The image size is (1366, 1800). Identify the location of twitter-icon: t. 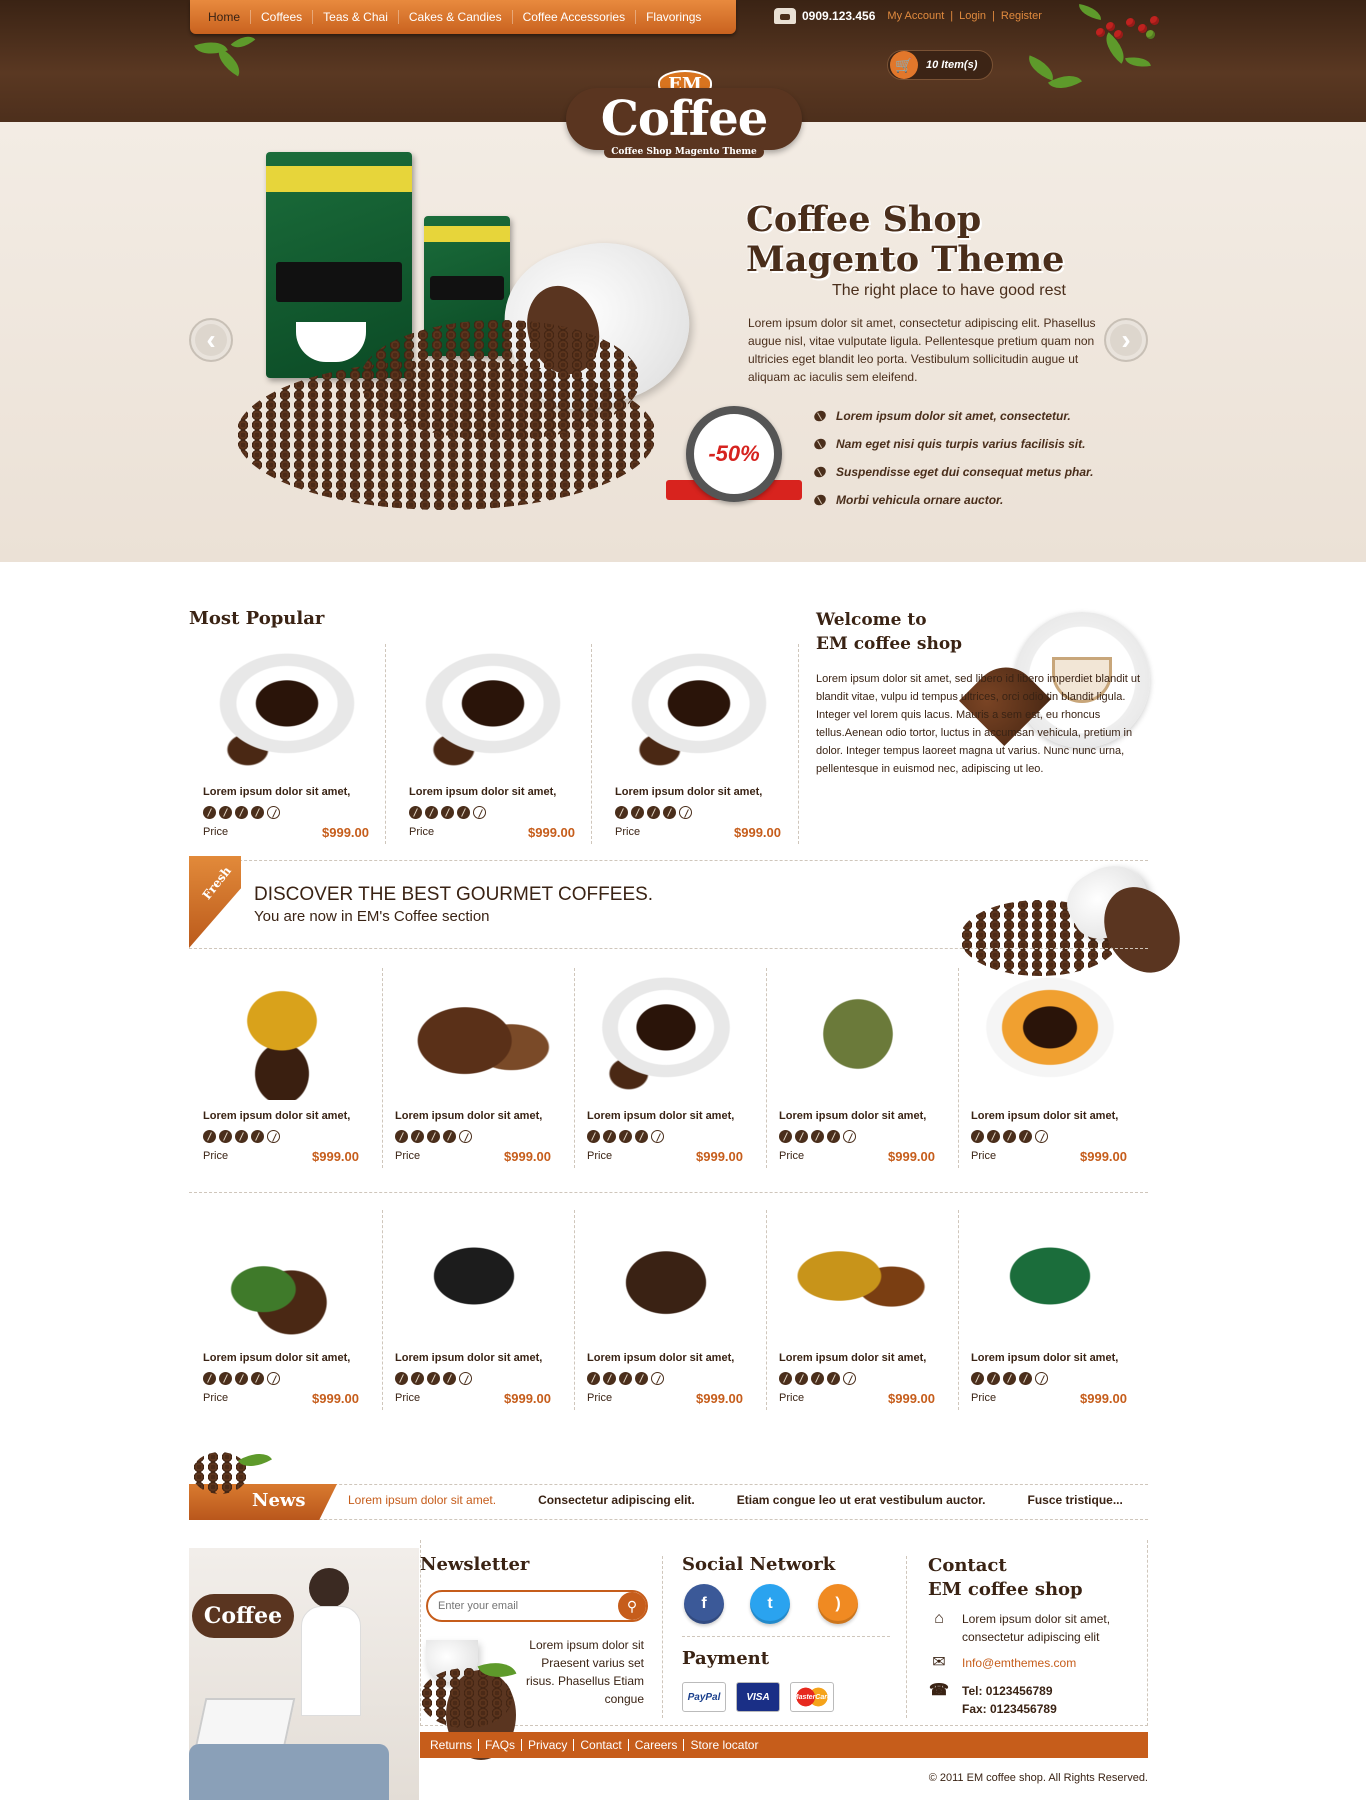
(770, 1604).